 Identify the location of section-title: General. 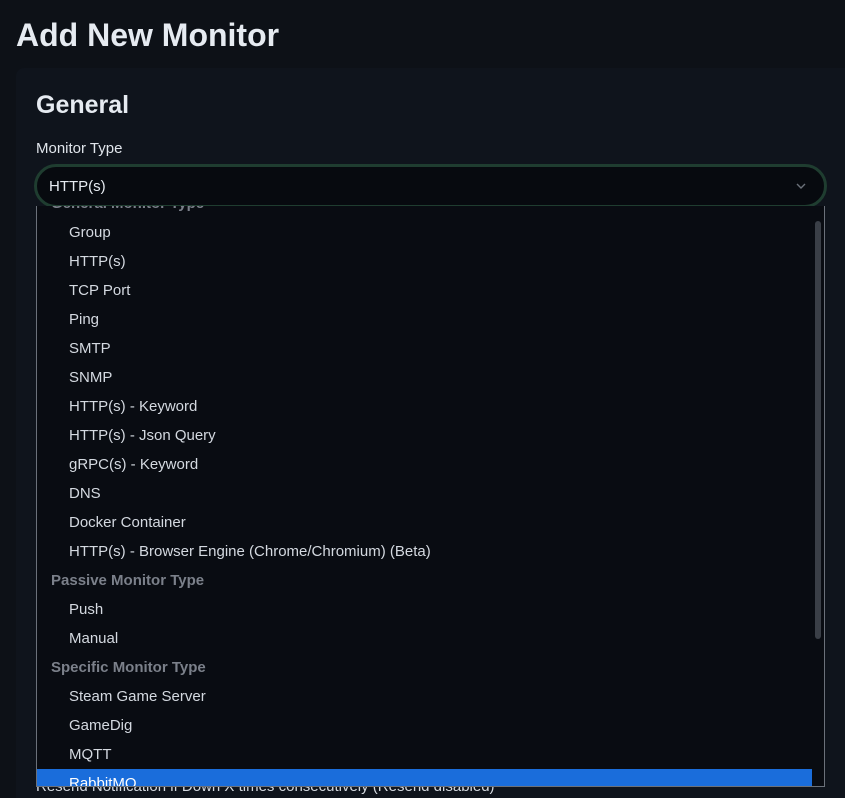
(83, 105).